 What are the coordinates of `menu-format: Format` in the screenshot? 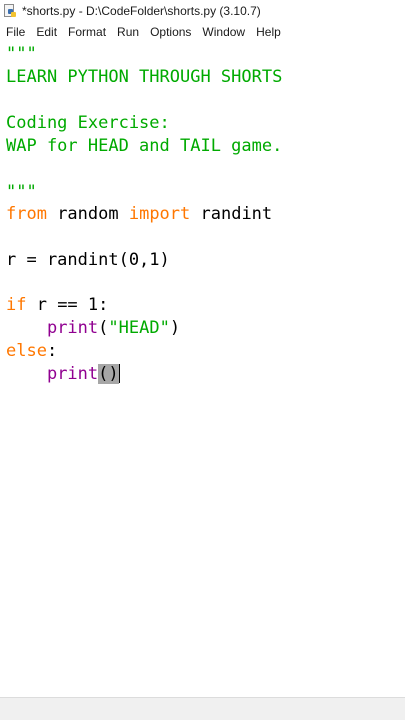 It's located at (86, 32).